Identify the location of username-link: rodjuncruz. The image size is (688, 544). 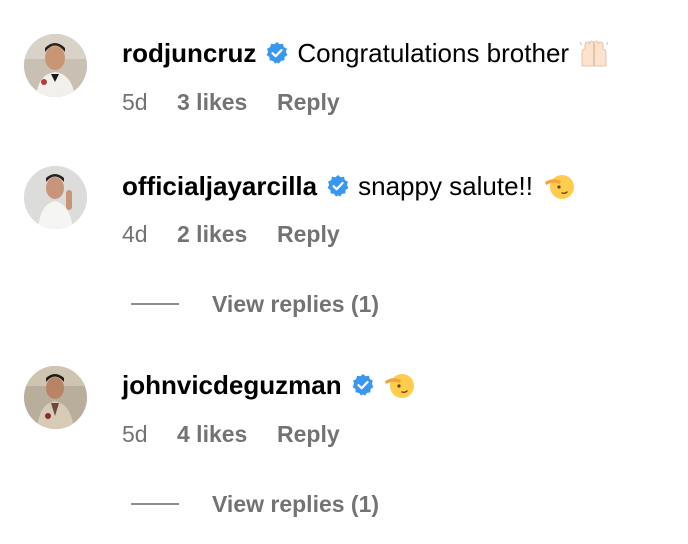
(189, 53).